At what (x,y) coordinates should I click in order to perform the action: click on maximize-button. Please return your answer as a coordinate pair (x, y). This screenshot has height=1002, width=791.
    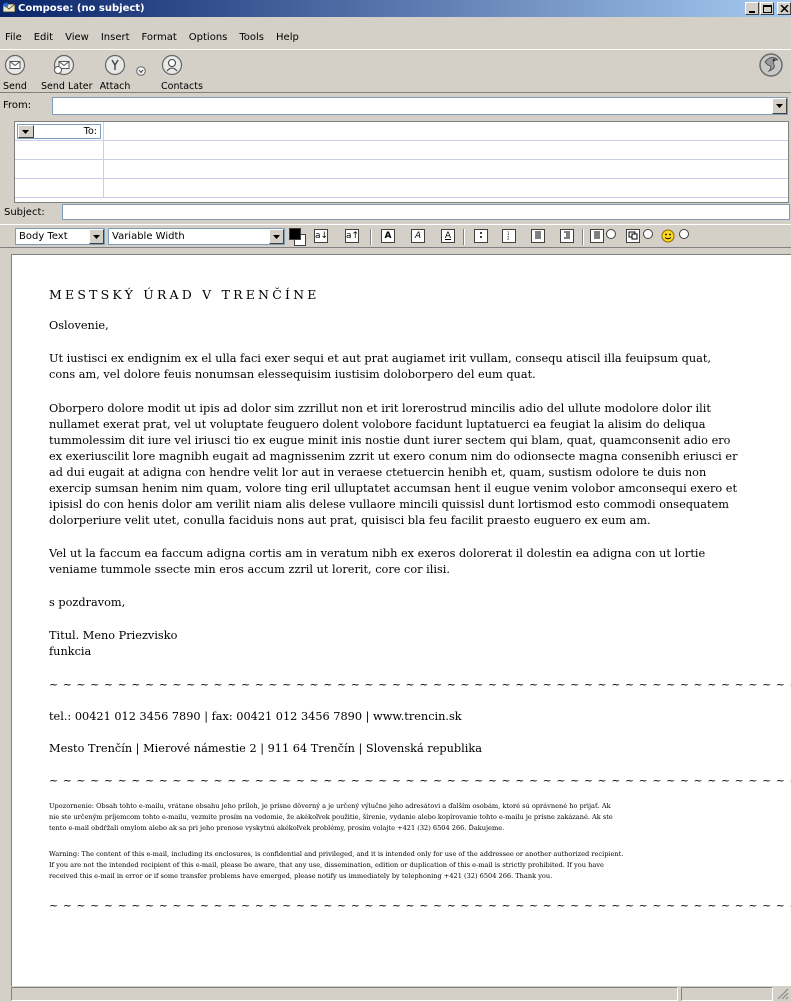
    Looking at the image, I should click on (767, 8).